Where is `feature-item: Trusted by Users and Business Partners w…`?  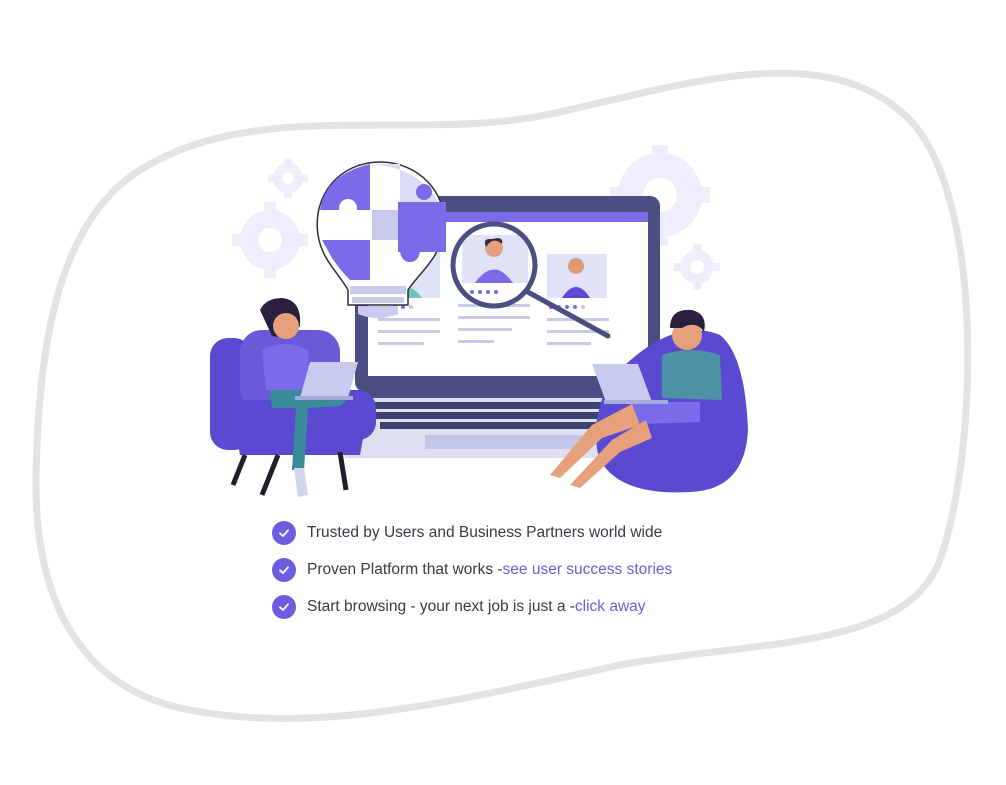
feature-item: Trusted by Users and Business Partners w… is located at coordinates (472, 533).